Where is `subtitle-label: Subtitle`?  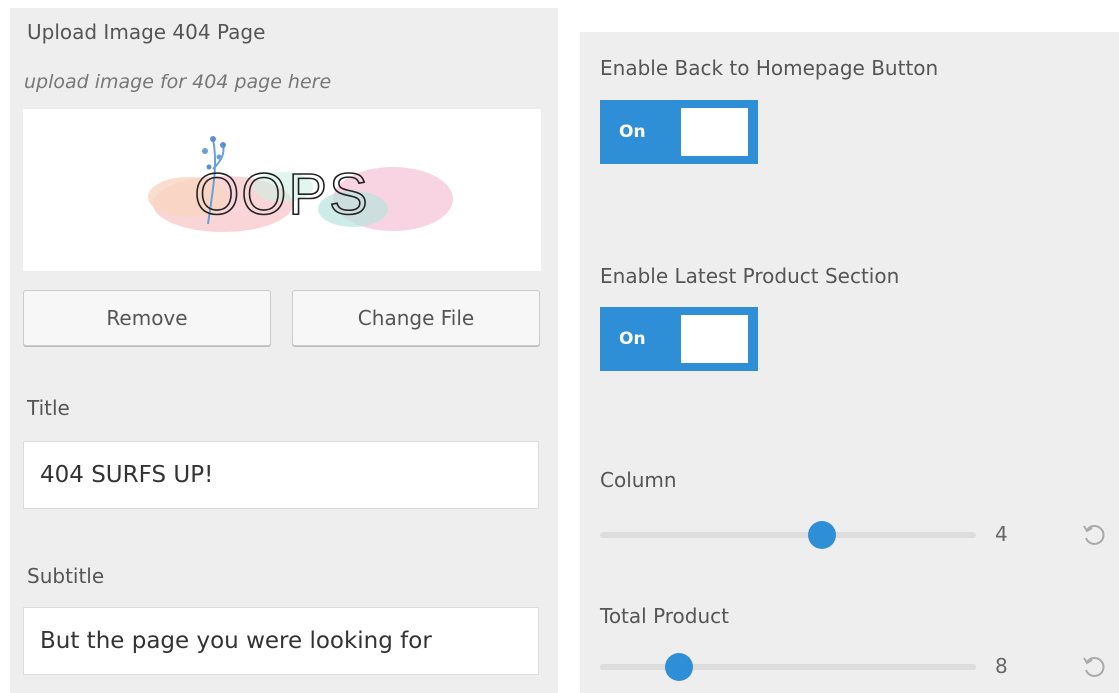 subtitle-label: Subtitle is located at coordinates (66, 576).